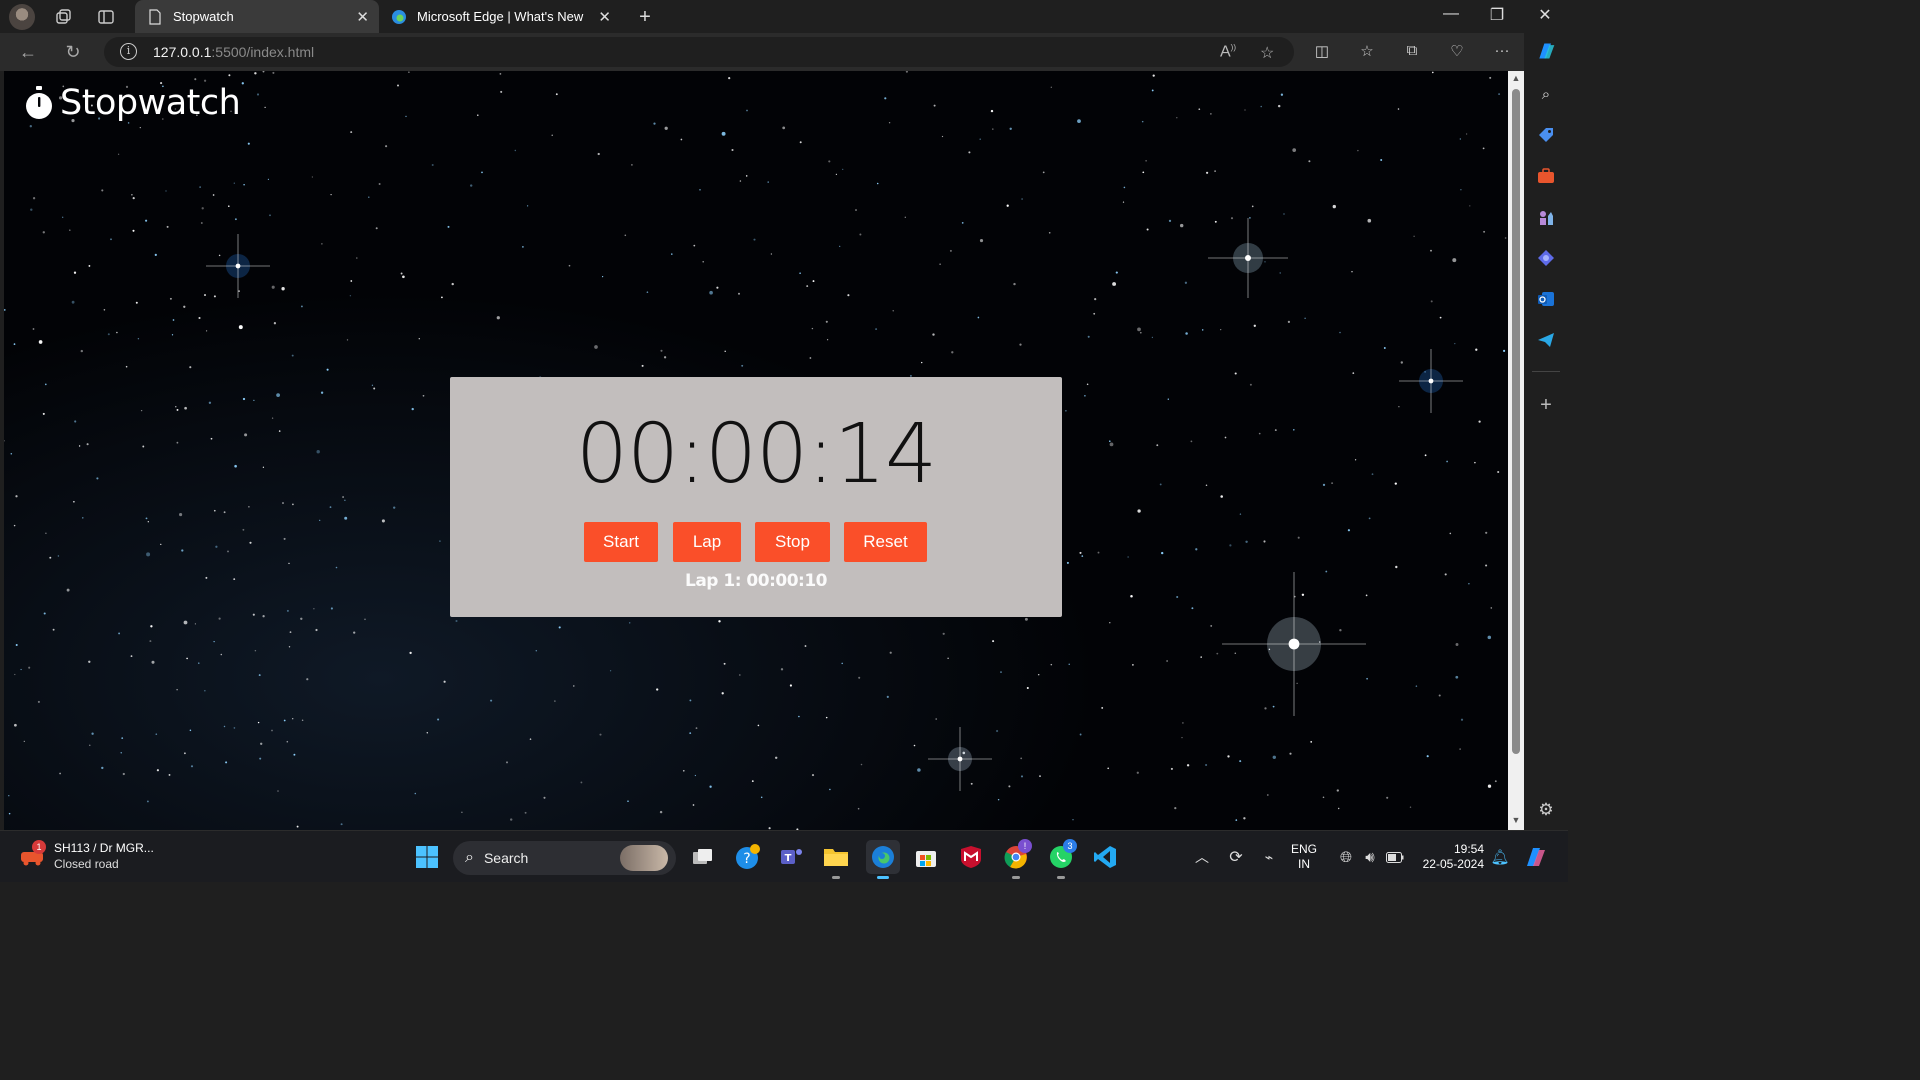  Describe the element at coordinates (427, 857) in the screenshot. I see `start-icon` at that location.